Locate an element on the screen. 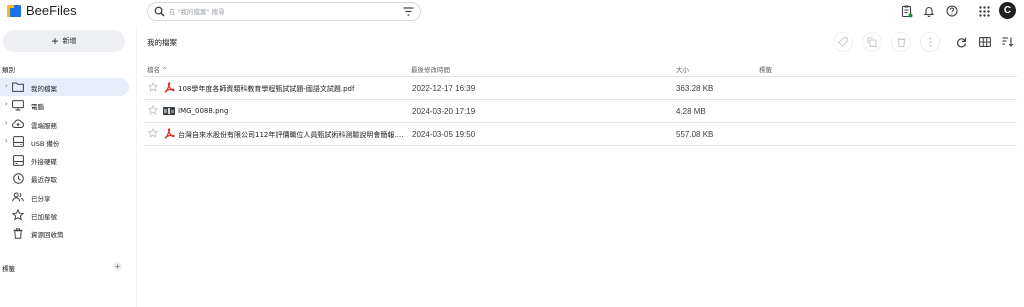  star-icon is located at coordinates (18, 215).